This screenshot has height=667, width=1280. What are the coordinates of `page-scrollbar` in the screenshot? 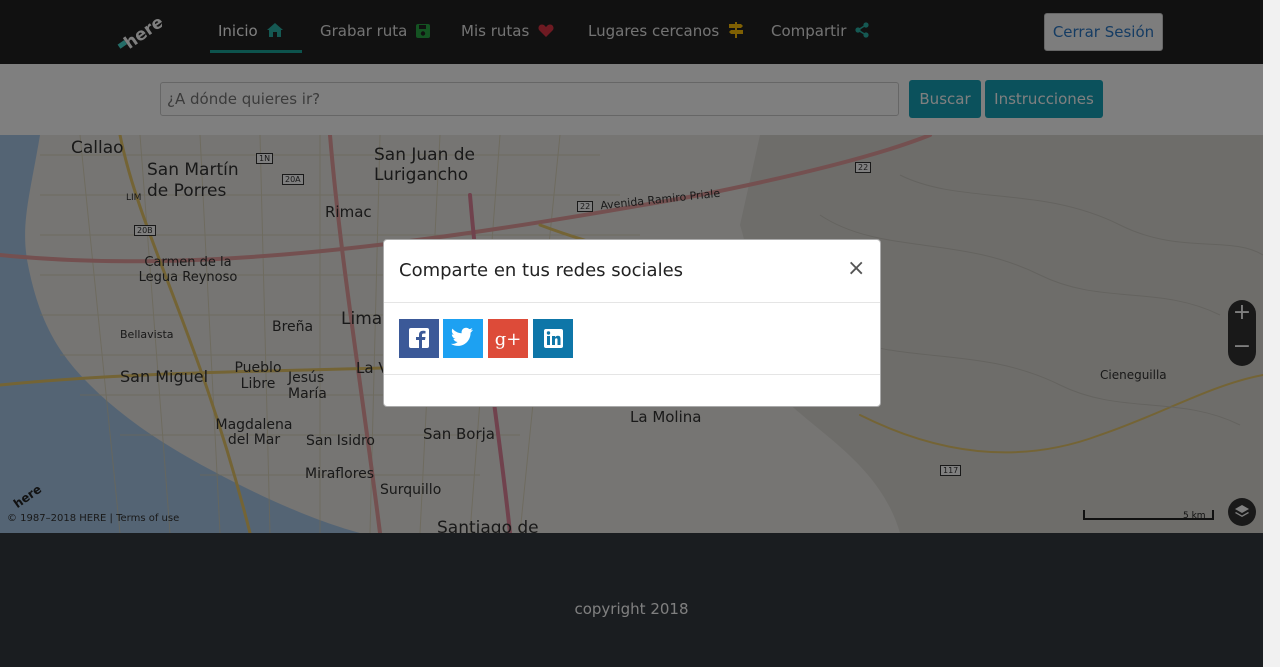 It's located at (1271, 333).